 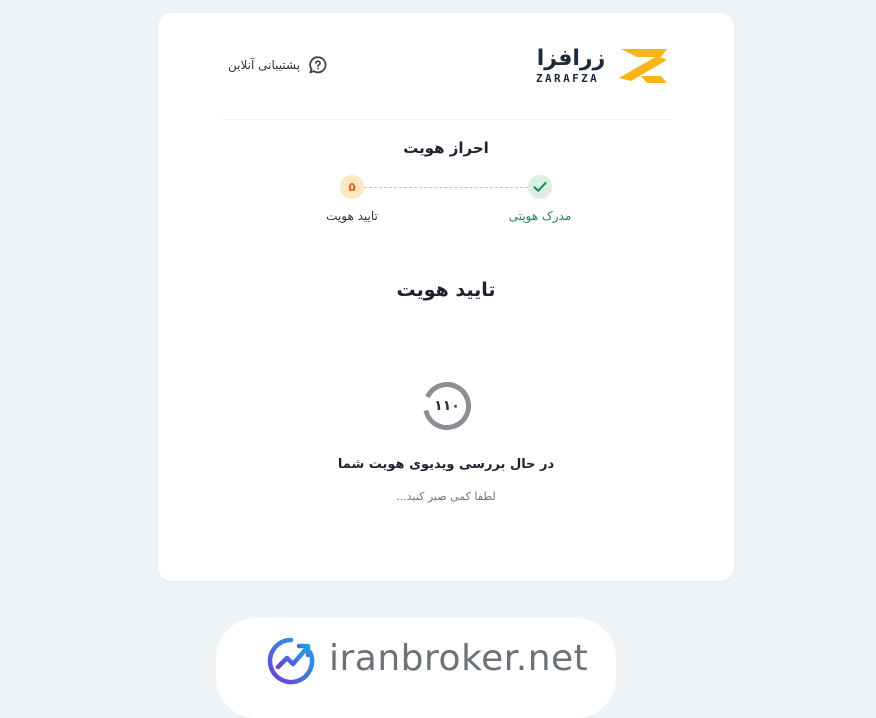 I want to click on timer-value: ۱۱۰, so click(x=447, y=406).